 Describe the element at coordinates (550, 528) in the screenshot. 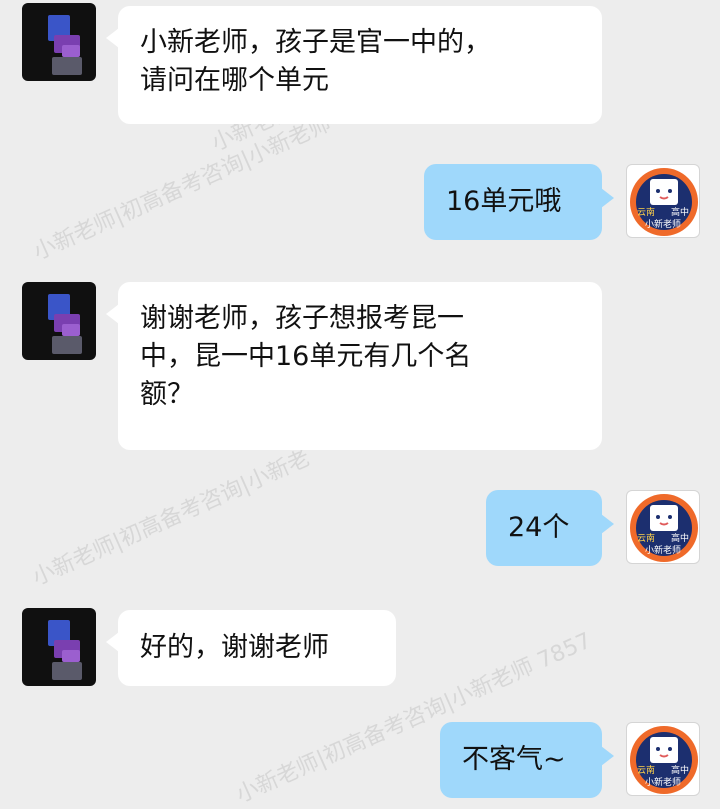

I see `message-bubble-outgoing: 24个` at that location.